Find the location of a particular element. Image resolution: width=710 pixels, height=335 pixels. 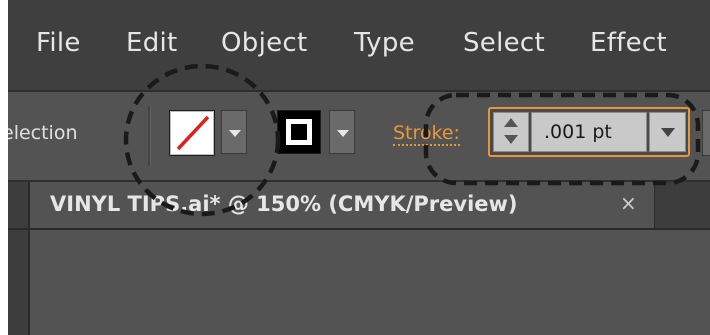

next-control-edge is located at coordinates (706, 133).